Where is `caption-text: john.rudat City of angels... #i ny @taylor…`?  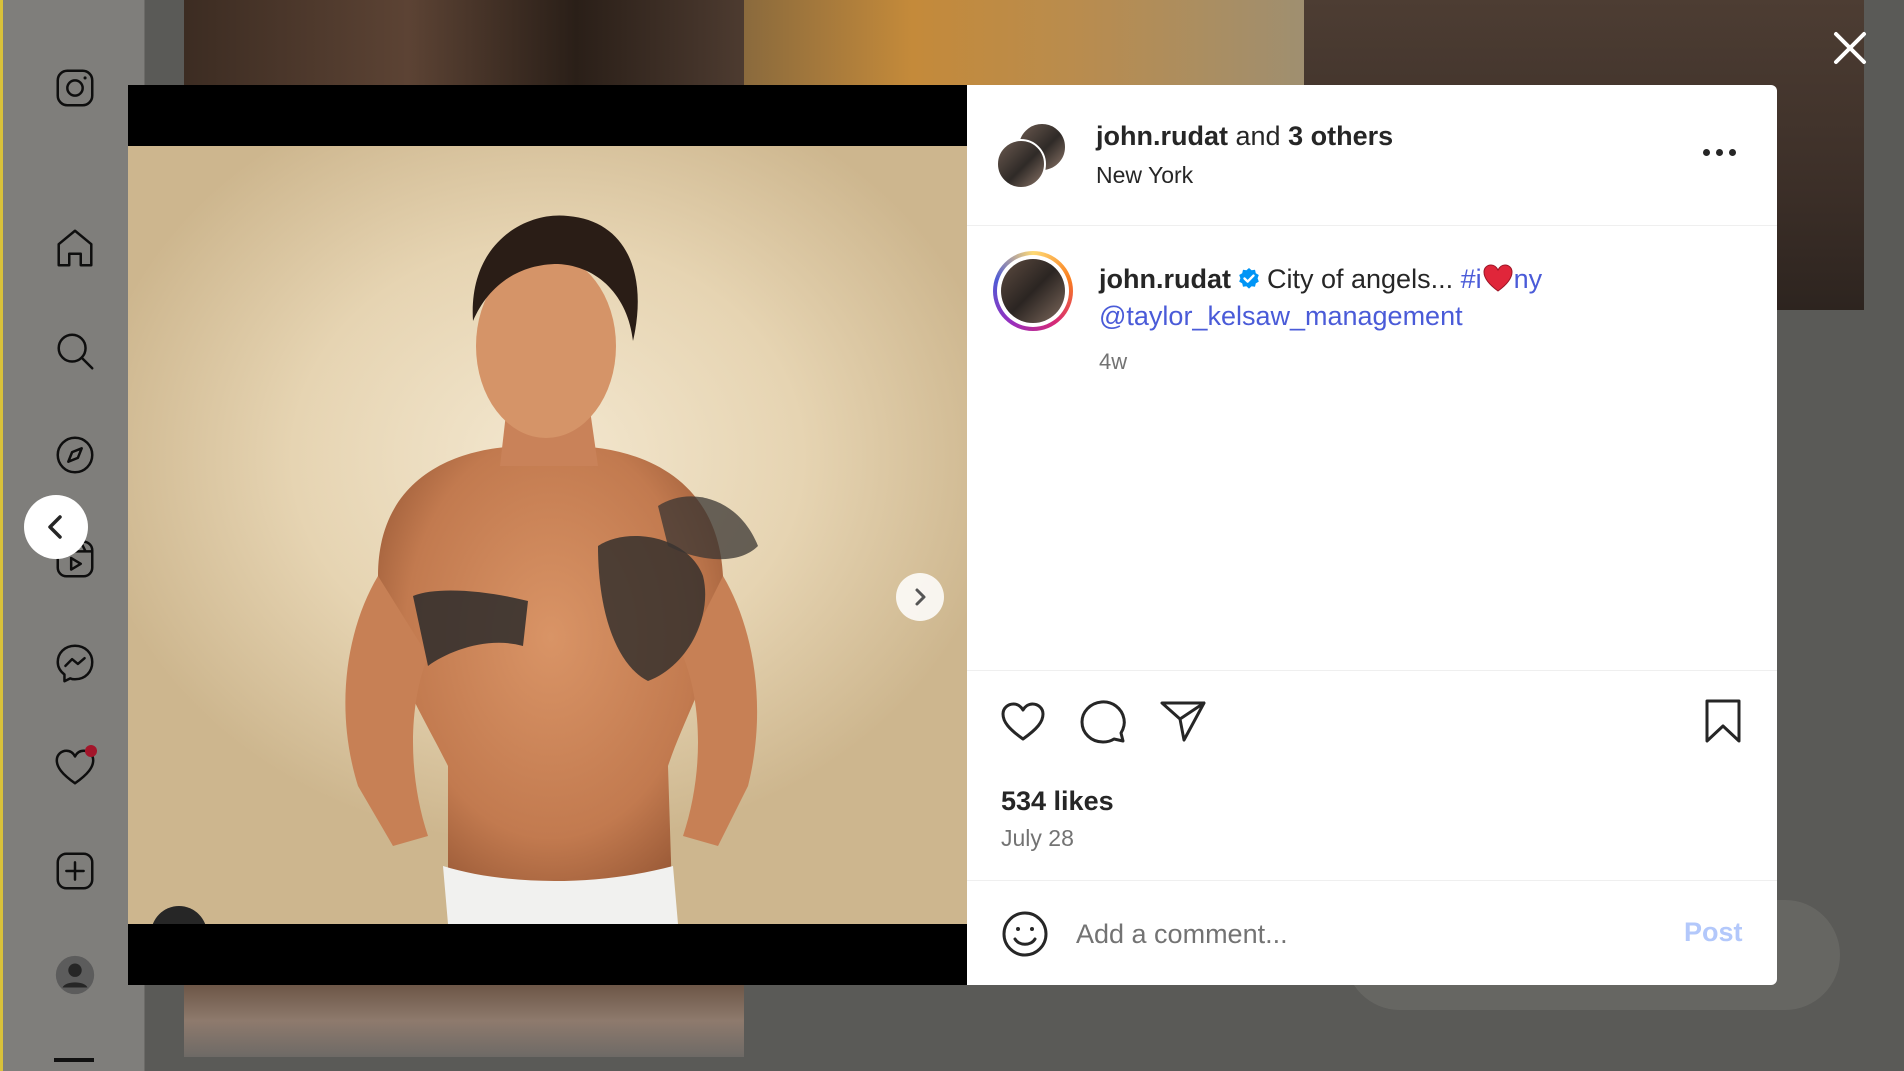
caption-text: john.rudat City of angels... #i ny @taylor… is located at coordinates (1419, 298).